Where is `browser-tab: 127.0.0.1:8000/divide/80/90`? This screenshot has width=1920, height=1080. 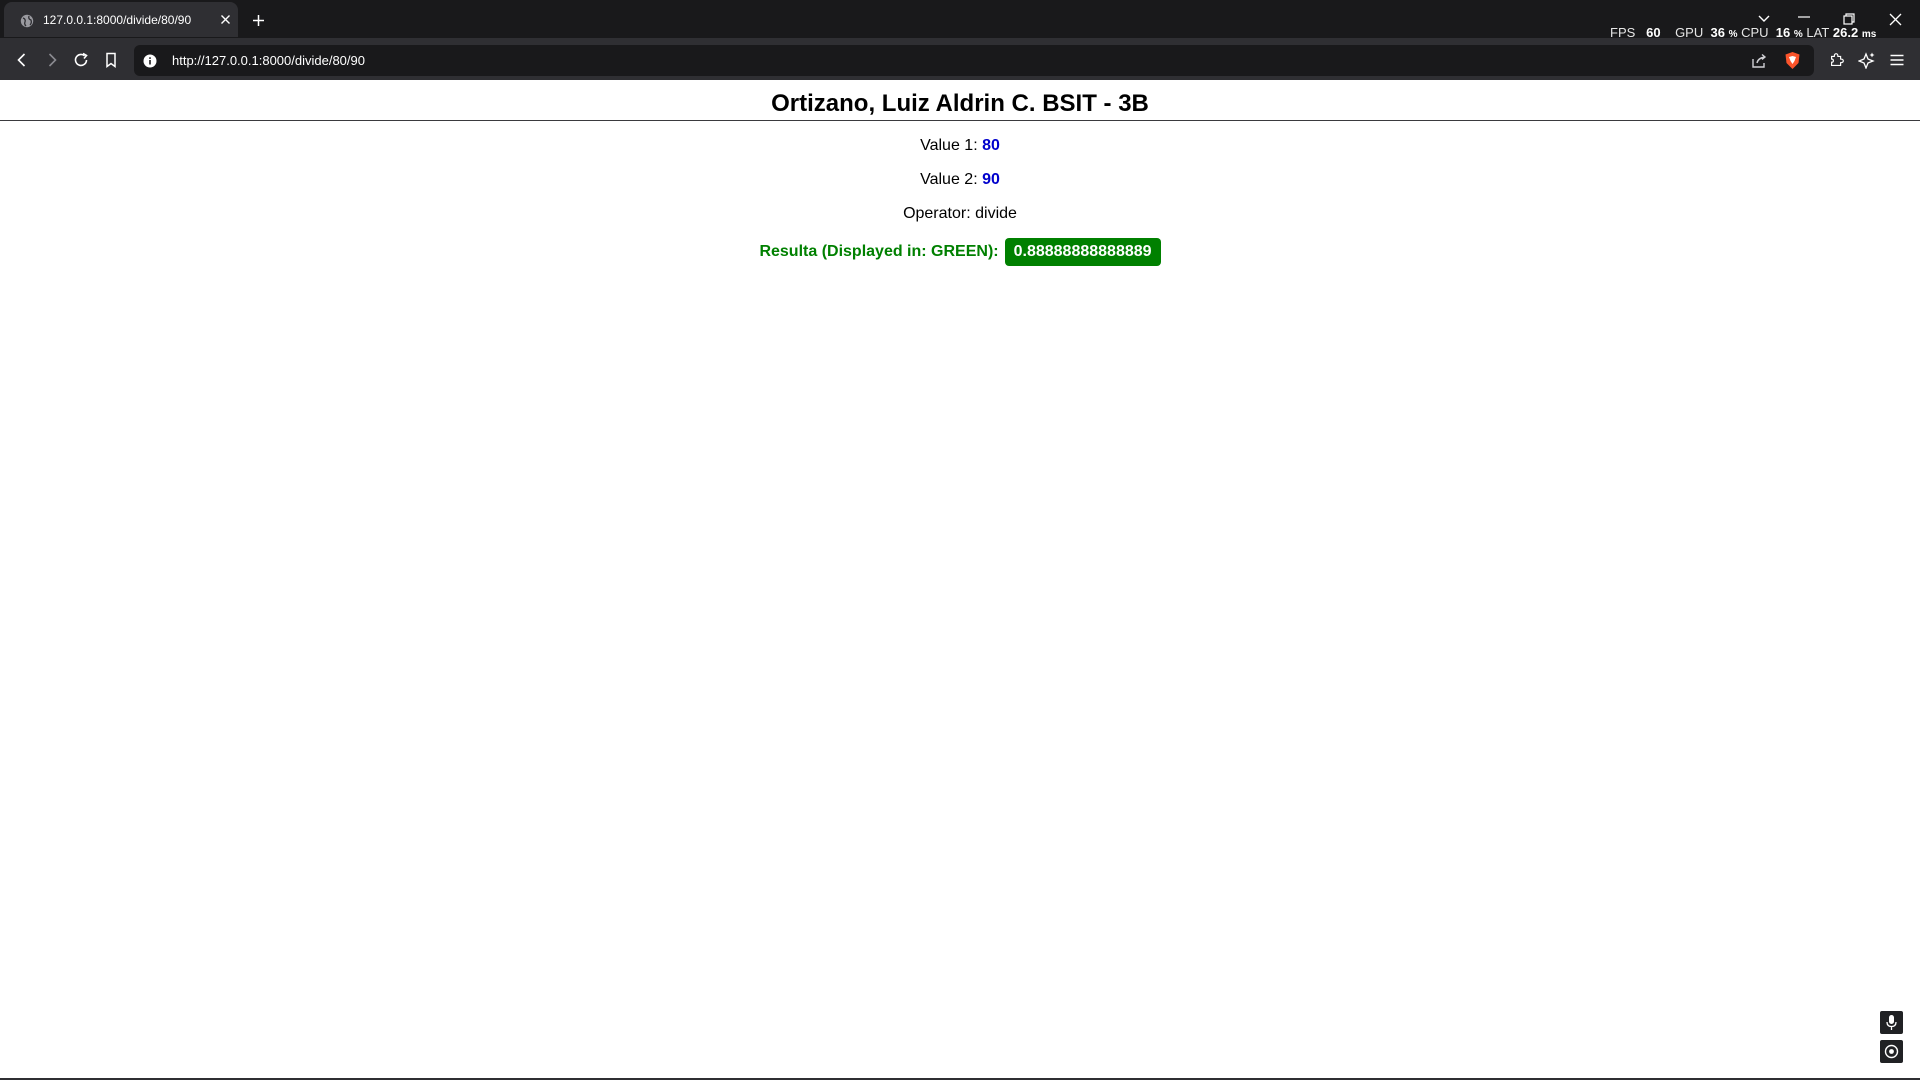
browser-tab: 127.0.0.1:8000/divide/80/90 is located at coordinates (121, 19).